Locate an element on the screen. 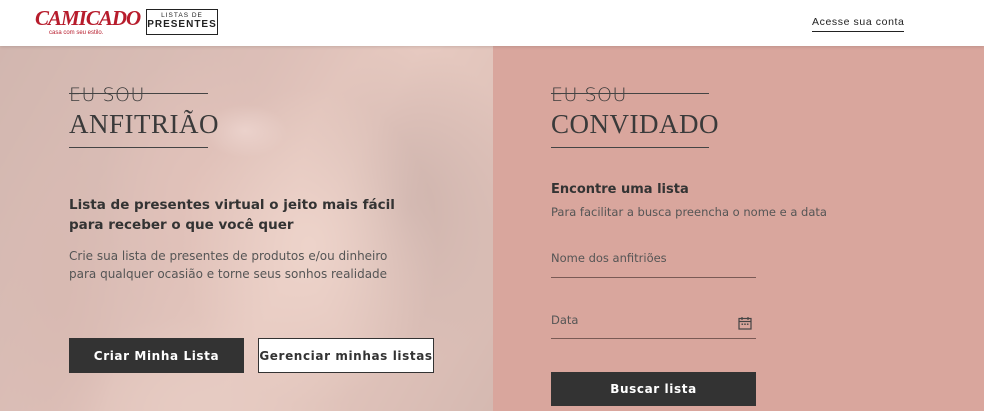 This screenshot has width=984, height=411. listas-de-presentes-logo: LISTAS DE PRESENTES is located at coordinates (182, 22).